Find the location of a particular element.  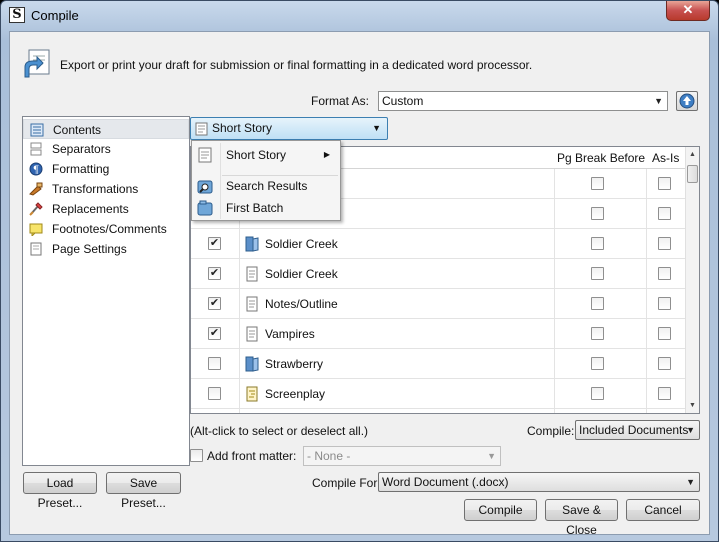

sidebar-item-label: Formatting is located at coordinates (81, 169).